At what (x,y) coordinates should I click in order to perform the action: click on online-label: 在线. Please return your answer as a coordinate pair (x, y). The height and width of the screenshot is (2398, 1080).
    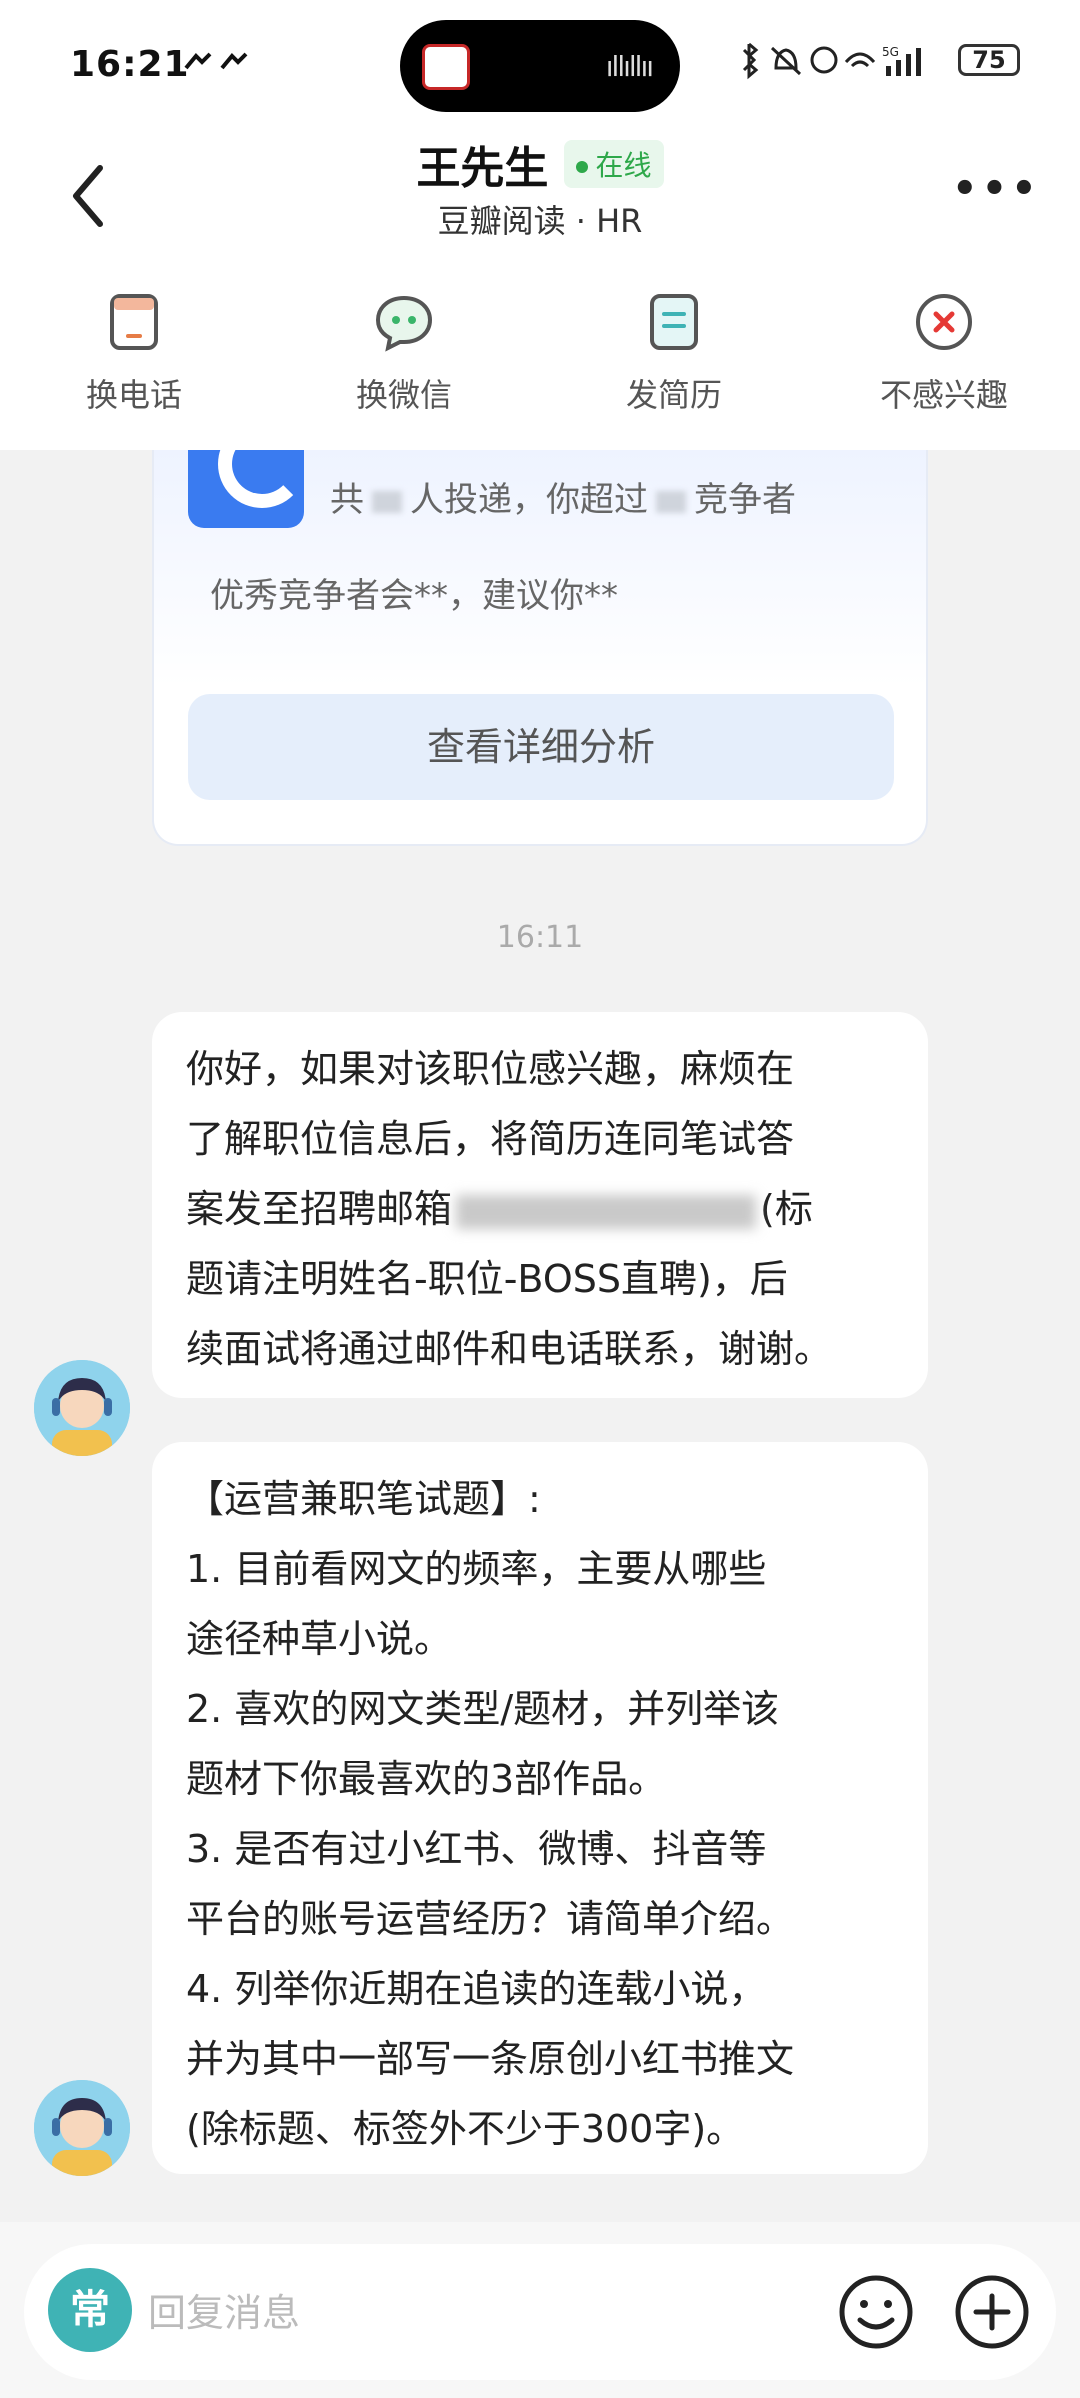
    Looking at the image, I should click on (623, 165).